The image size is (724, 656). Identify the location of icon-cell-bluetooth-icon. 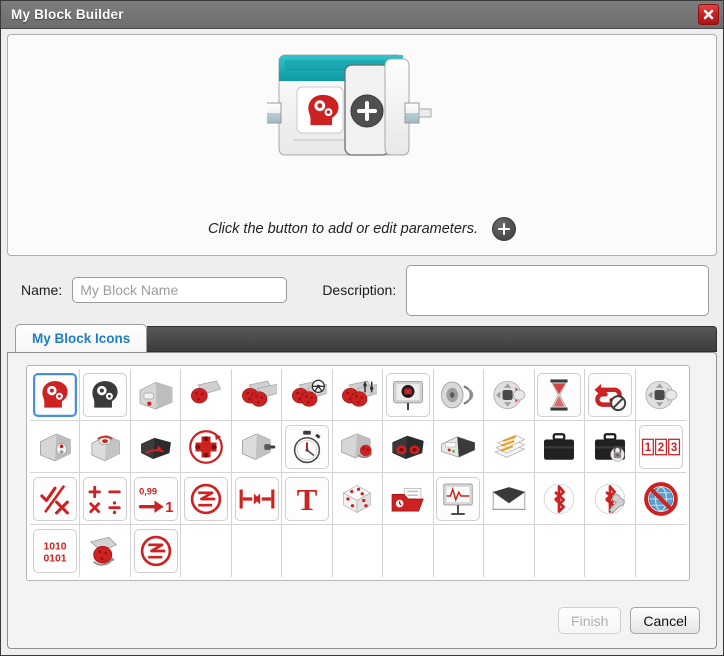
(560, 499).